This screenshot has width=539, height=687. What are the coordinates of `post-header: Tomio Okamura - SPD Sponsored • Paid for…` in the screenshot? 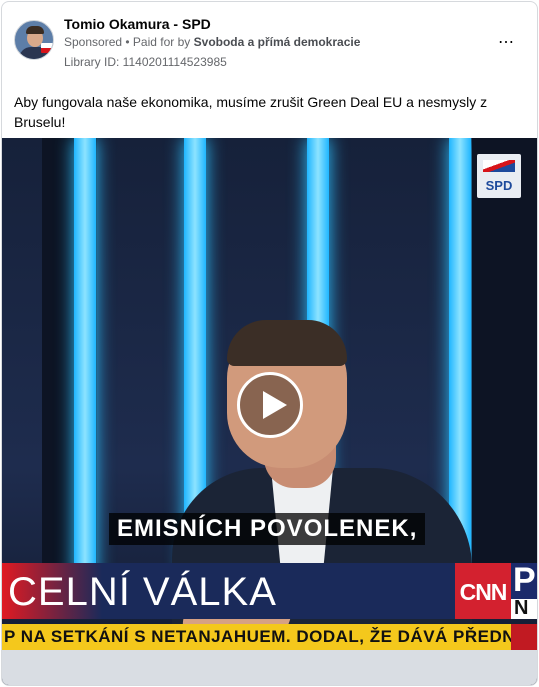 It's located at (269, 42).